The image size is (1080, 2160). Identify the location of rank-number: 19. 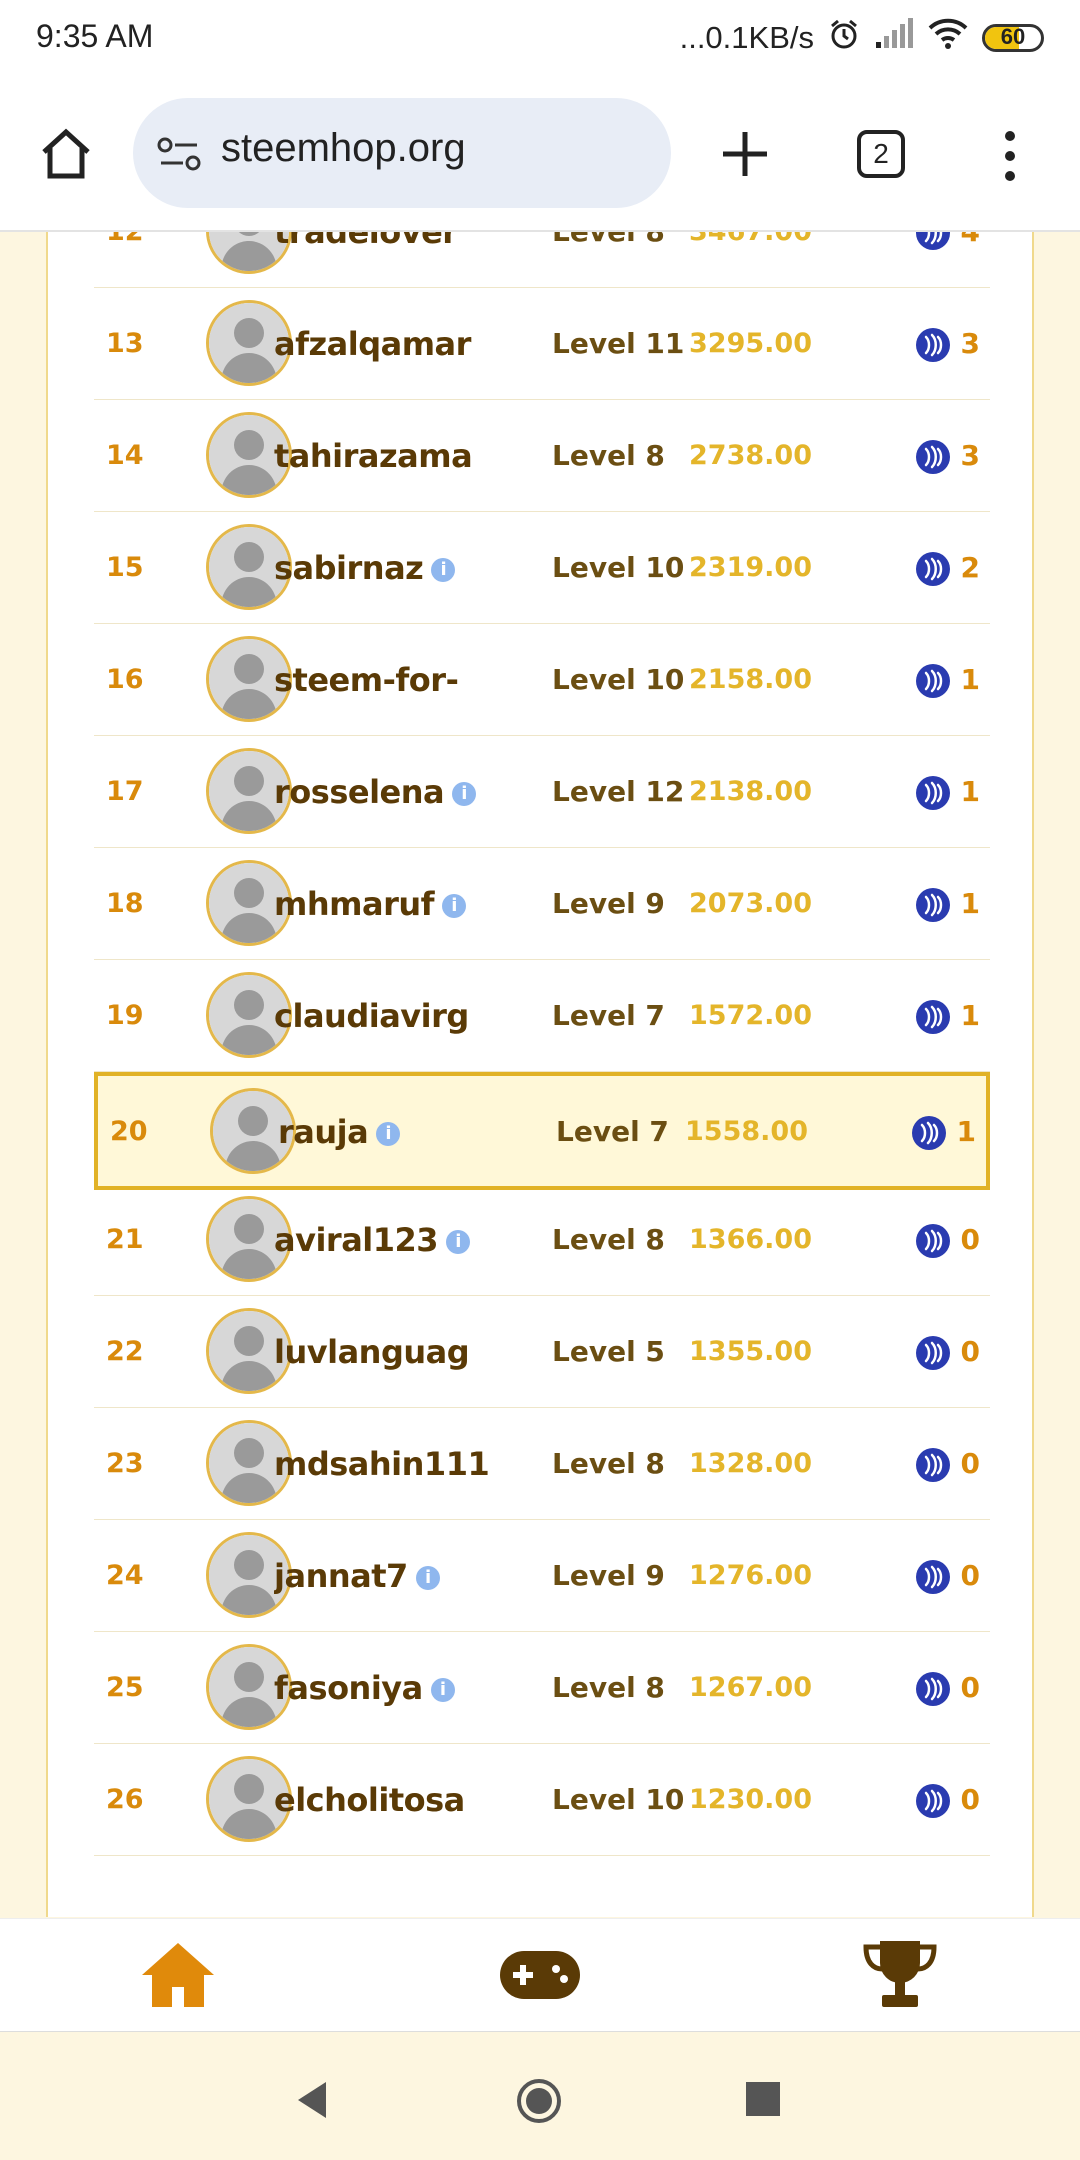
(125, 1015).